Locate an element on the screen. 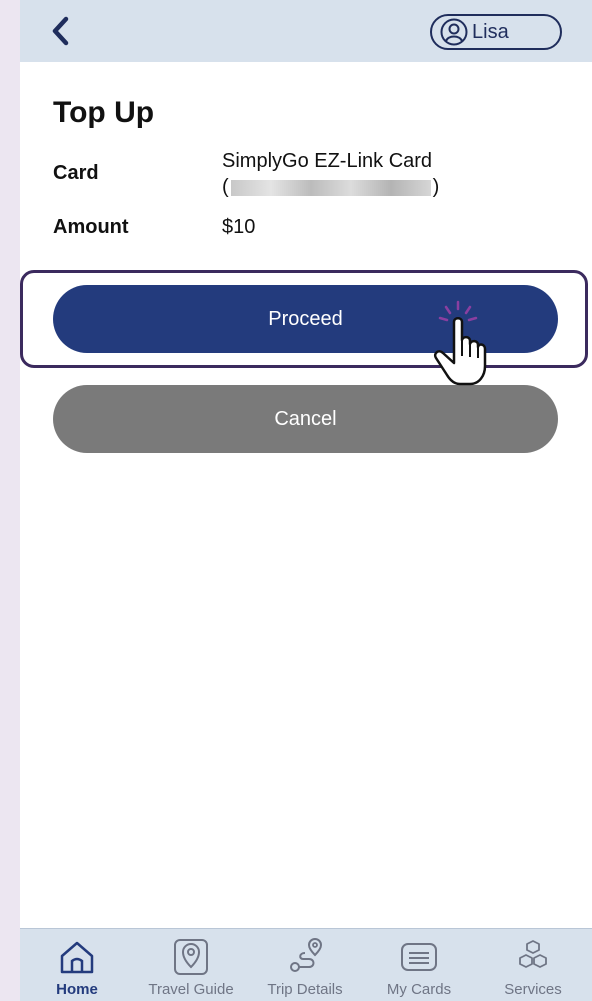 Image resolution: width=592 pixels, height=1001 pixels. card-name: SimplyGo EZ-Link Card is located at coordinates (327, 161).